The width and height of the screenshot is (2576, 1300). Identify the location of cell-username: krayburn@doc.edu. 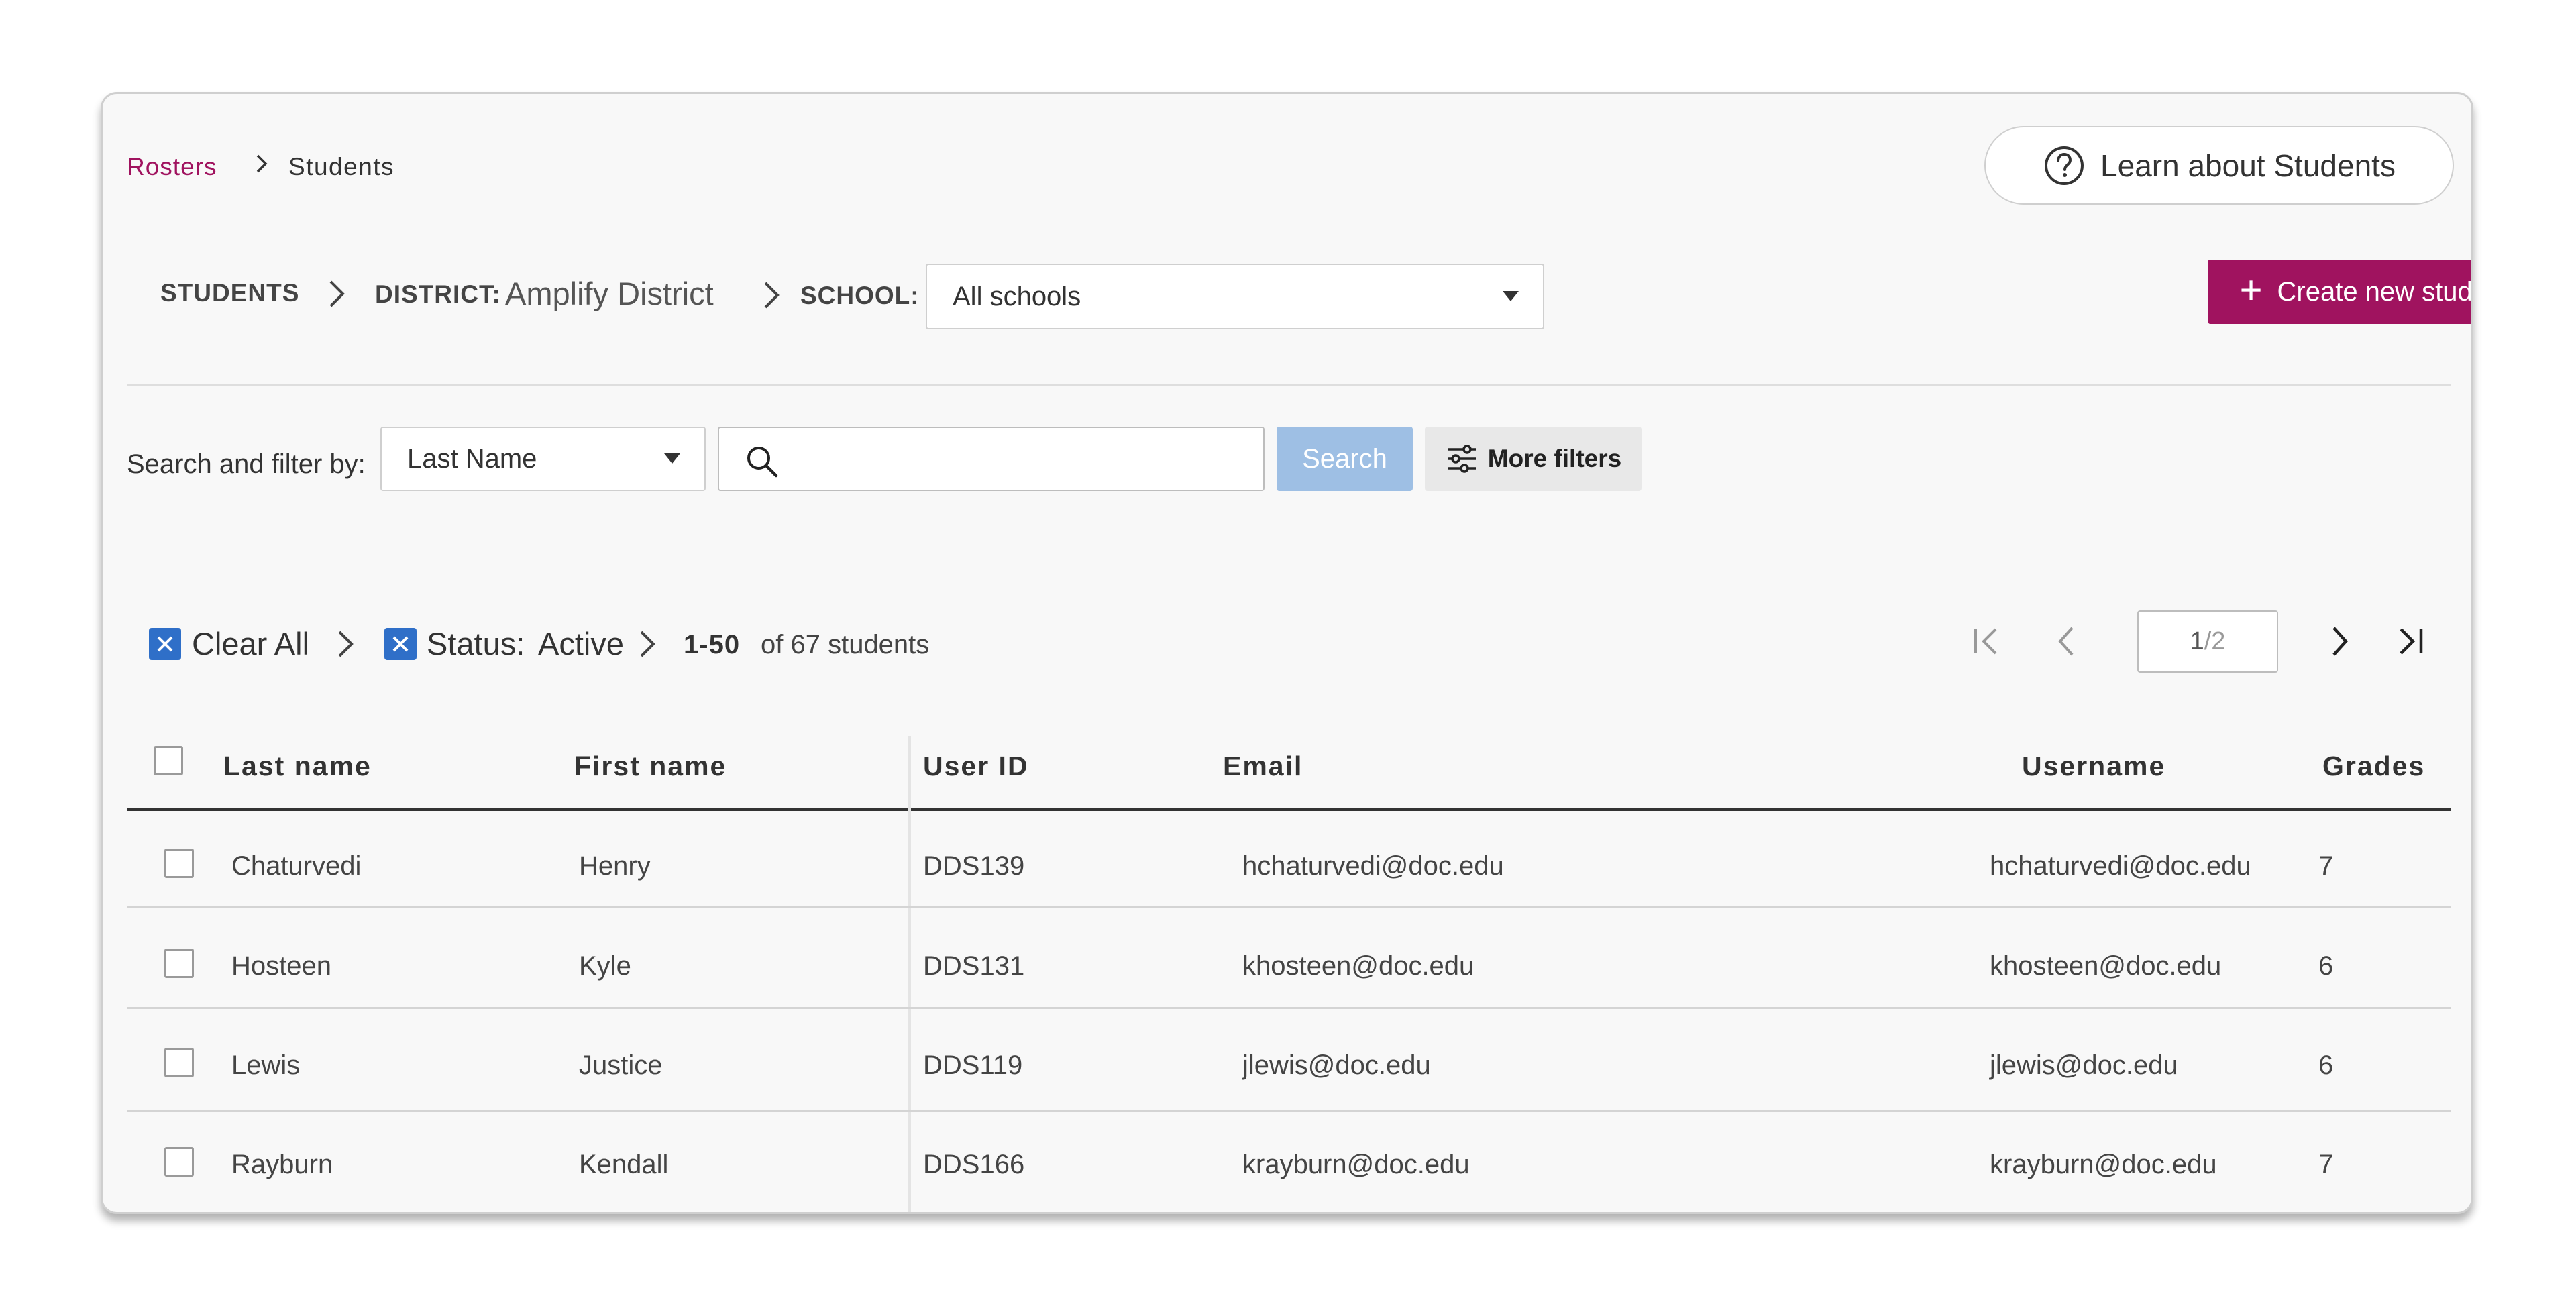
(2103, 1164).